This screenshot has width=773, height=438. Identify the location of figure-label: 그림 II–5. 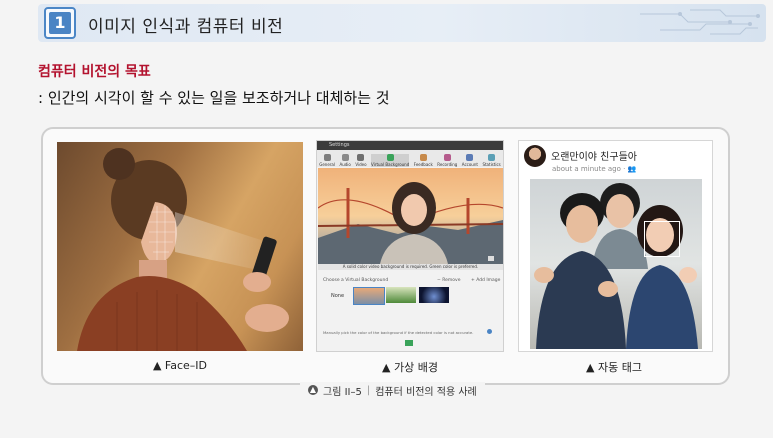
(342, 392).